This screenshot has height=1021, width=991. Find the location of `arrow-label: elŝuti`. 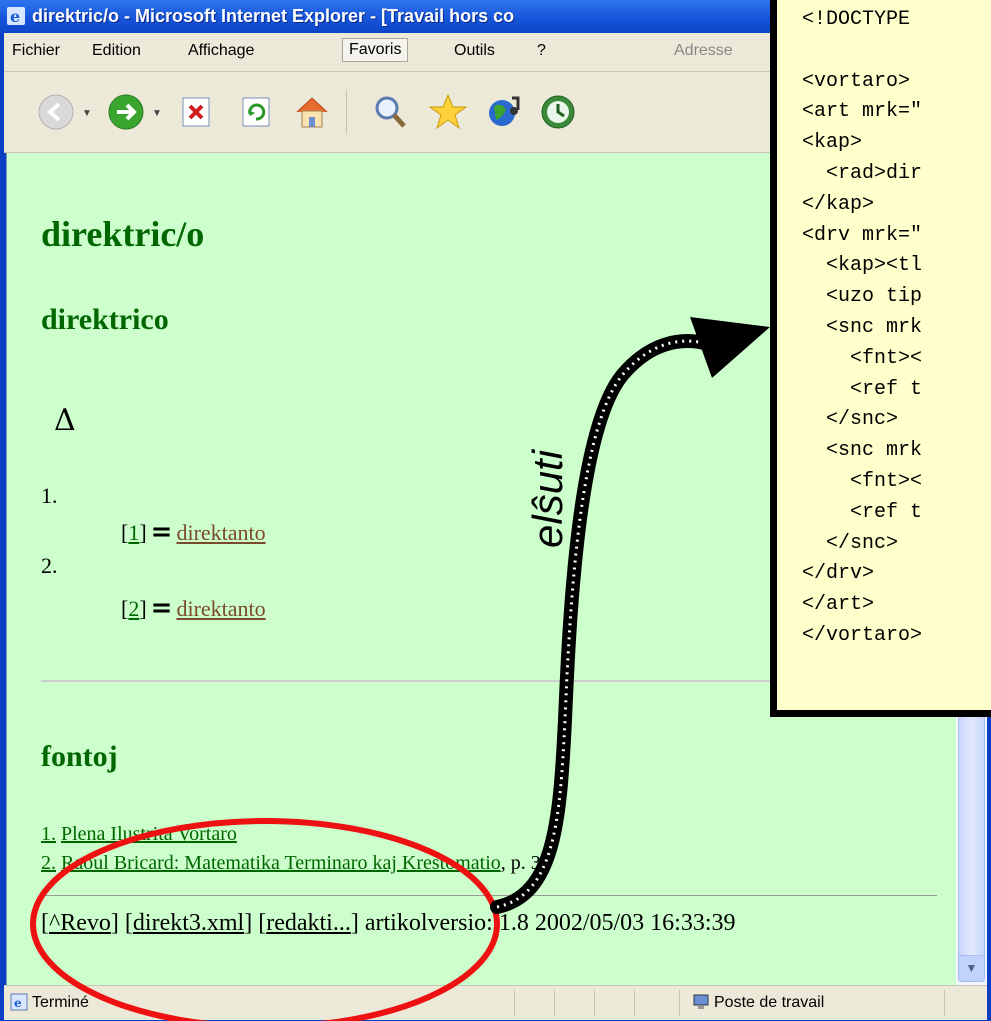

arrow-label: elŝuti is located at coordinates (547, 498).